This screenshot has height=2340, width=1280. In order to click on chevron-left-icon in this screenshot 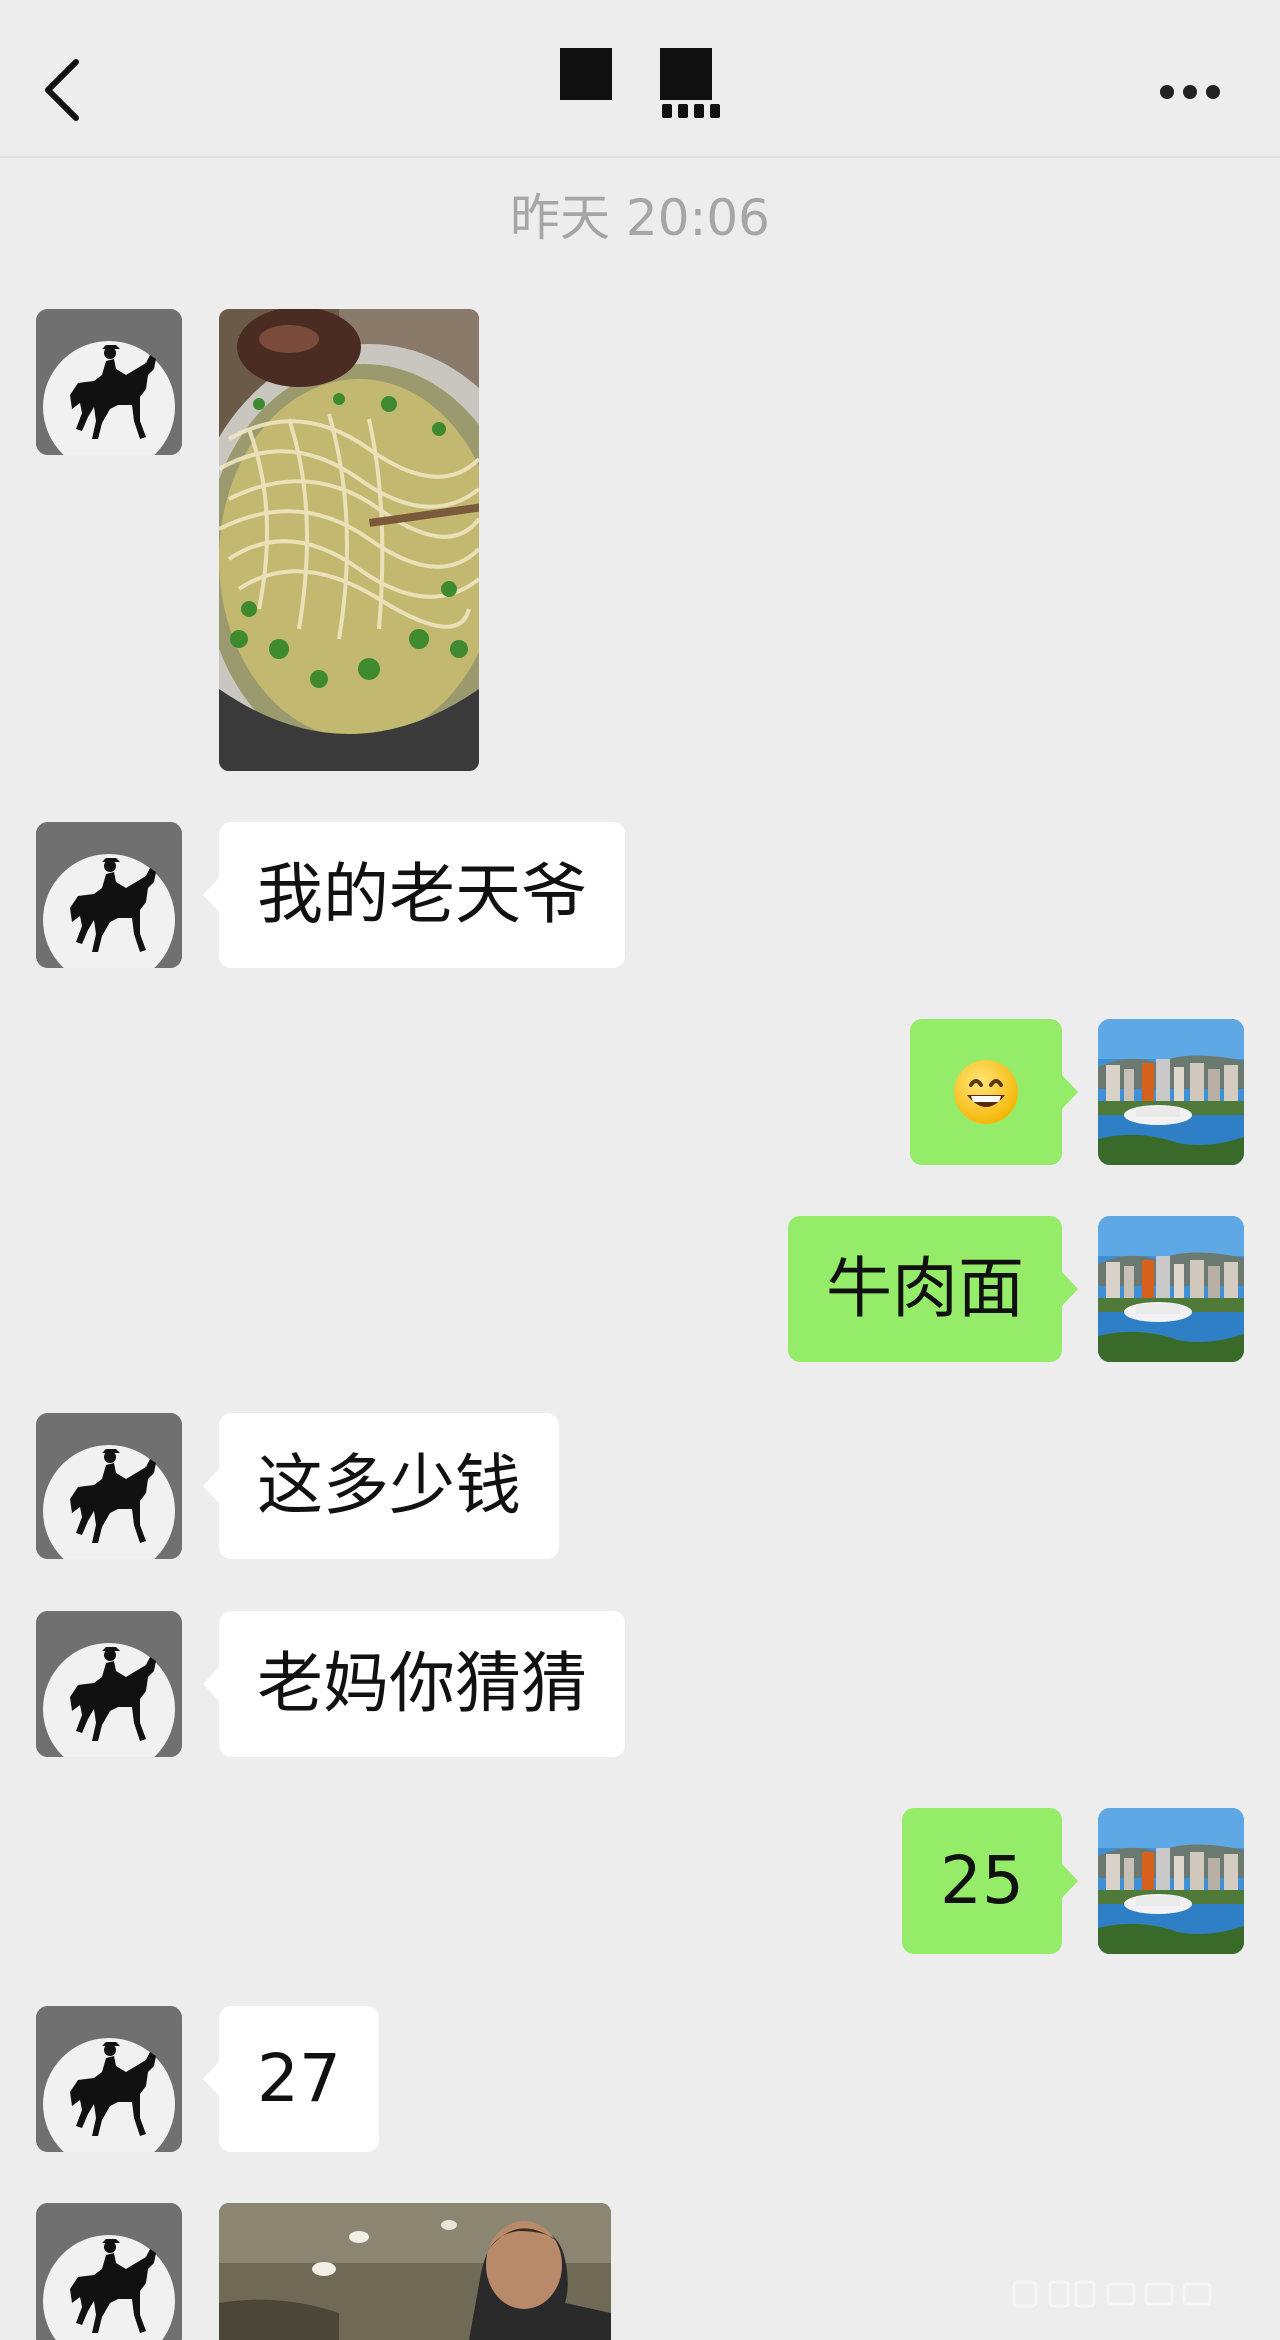, I will do `click(62, 90)`.